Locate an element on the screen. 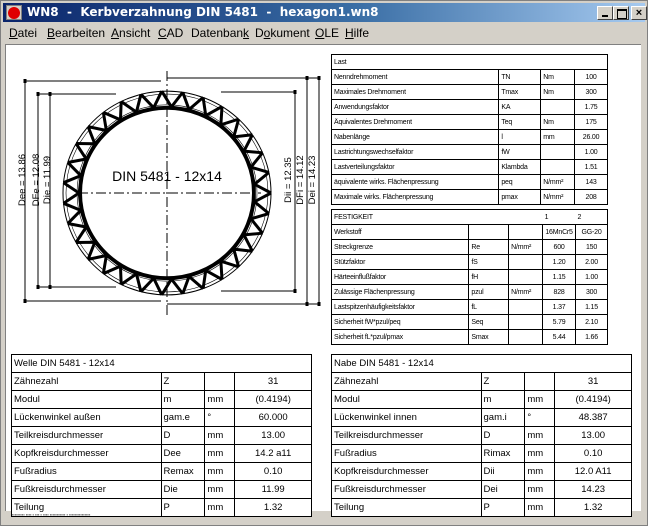 The width and height of the screenshot is (648, 526). row-symbol: peq is located at coordinates (520, 182).